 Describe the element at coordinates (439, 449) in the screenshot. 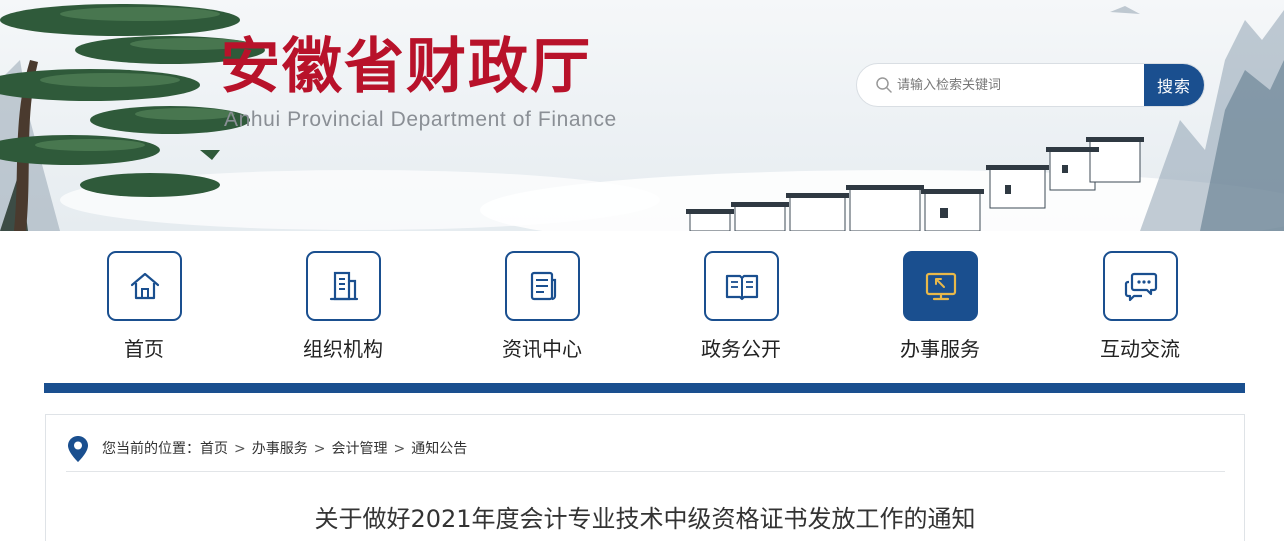

I see `breadcrumb-item-notices: 通知公告` at that location.